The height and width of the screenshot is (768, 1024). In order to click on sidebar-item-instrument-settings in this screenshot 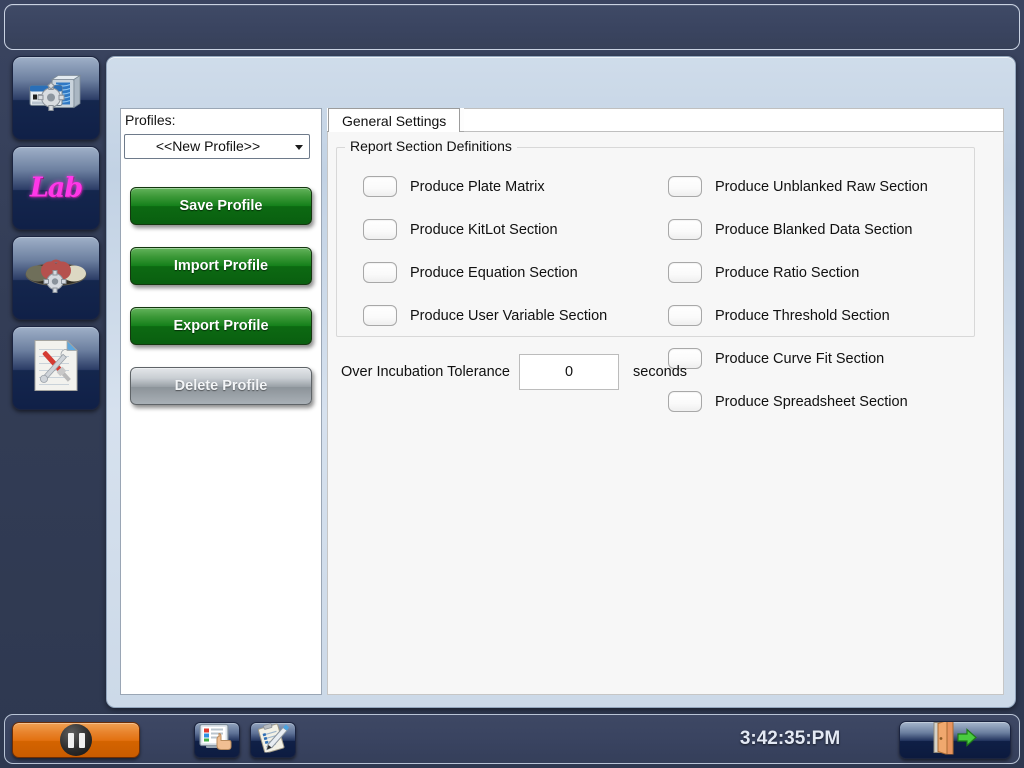, I will do `click(56, 98)`.